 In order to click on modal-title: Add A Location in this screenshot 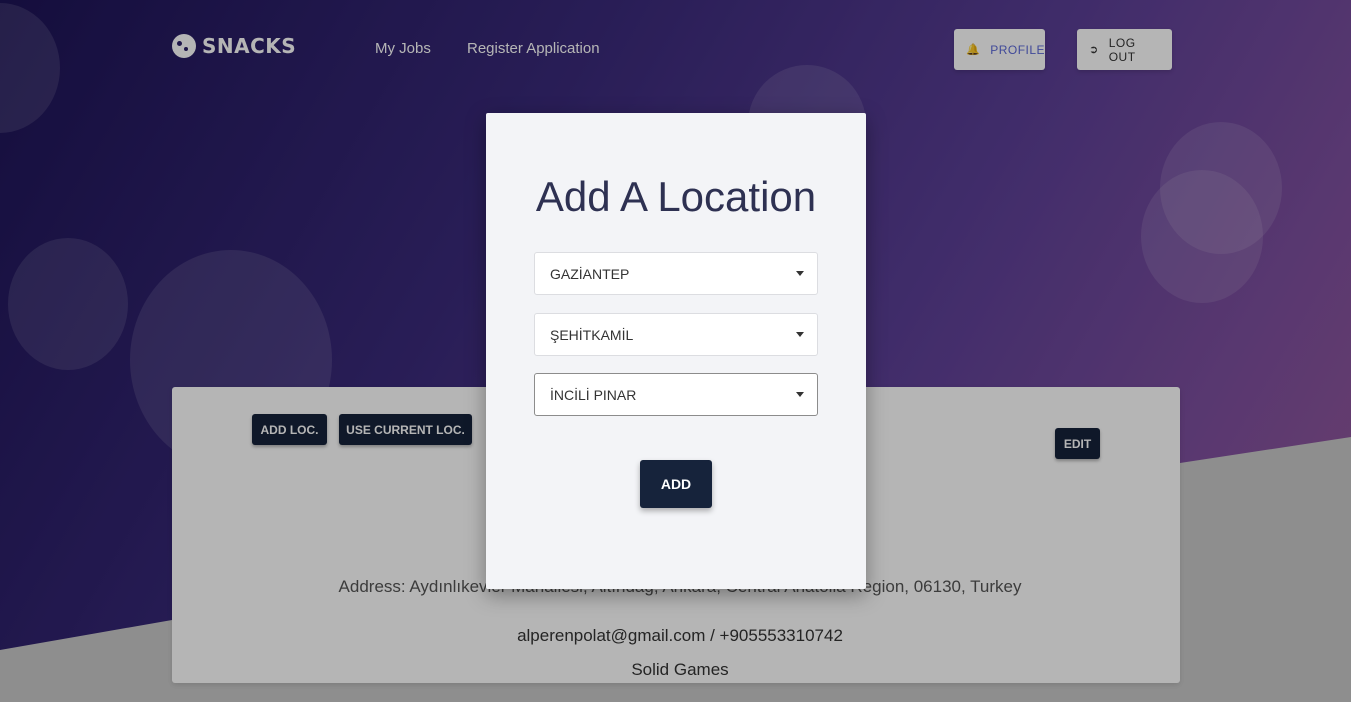, I will do `click(676, 196)`.